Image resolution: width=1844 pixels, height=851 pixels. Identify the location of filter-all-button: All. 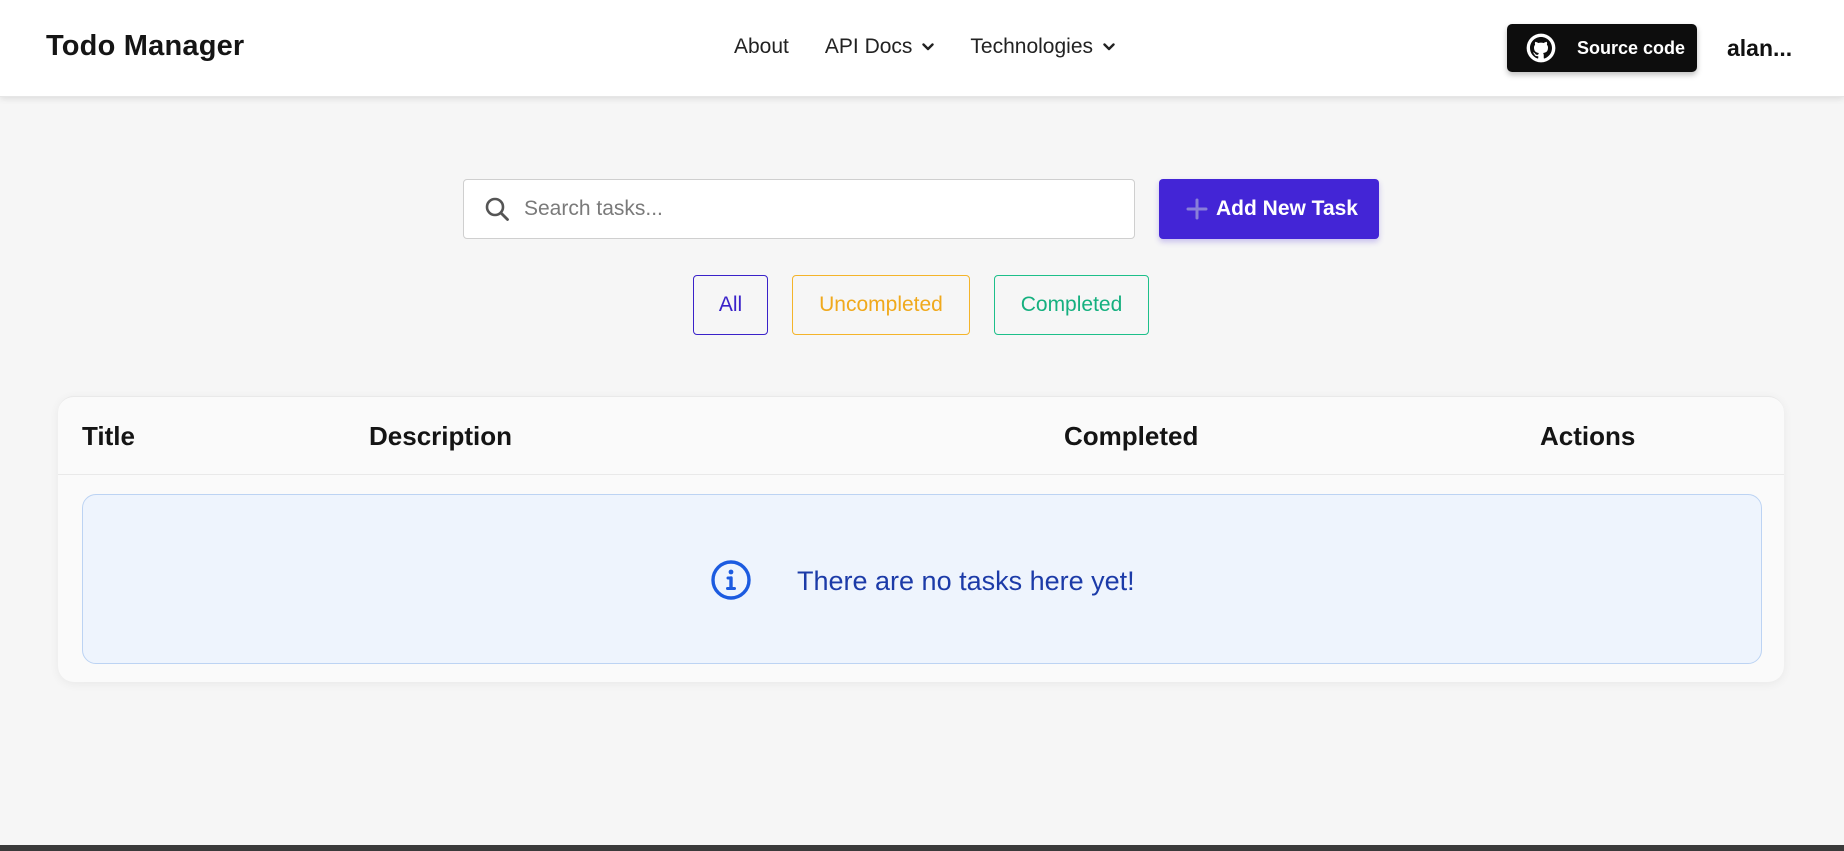
(730, 305).